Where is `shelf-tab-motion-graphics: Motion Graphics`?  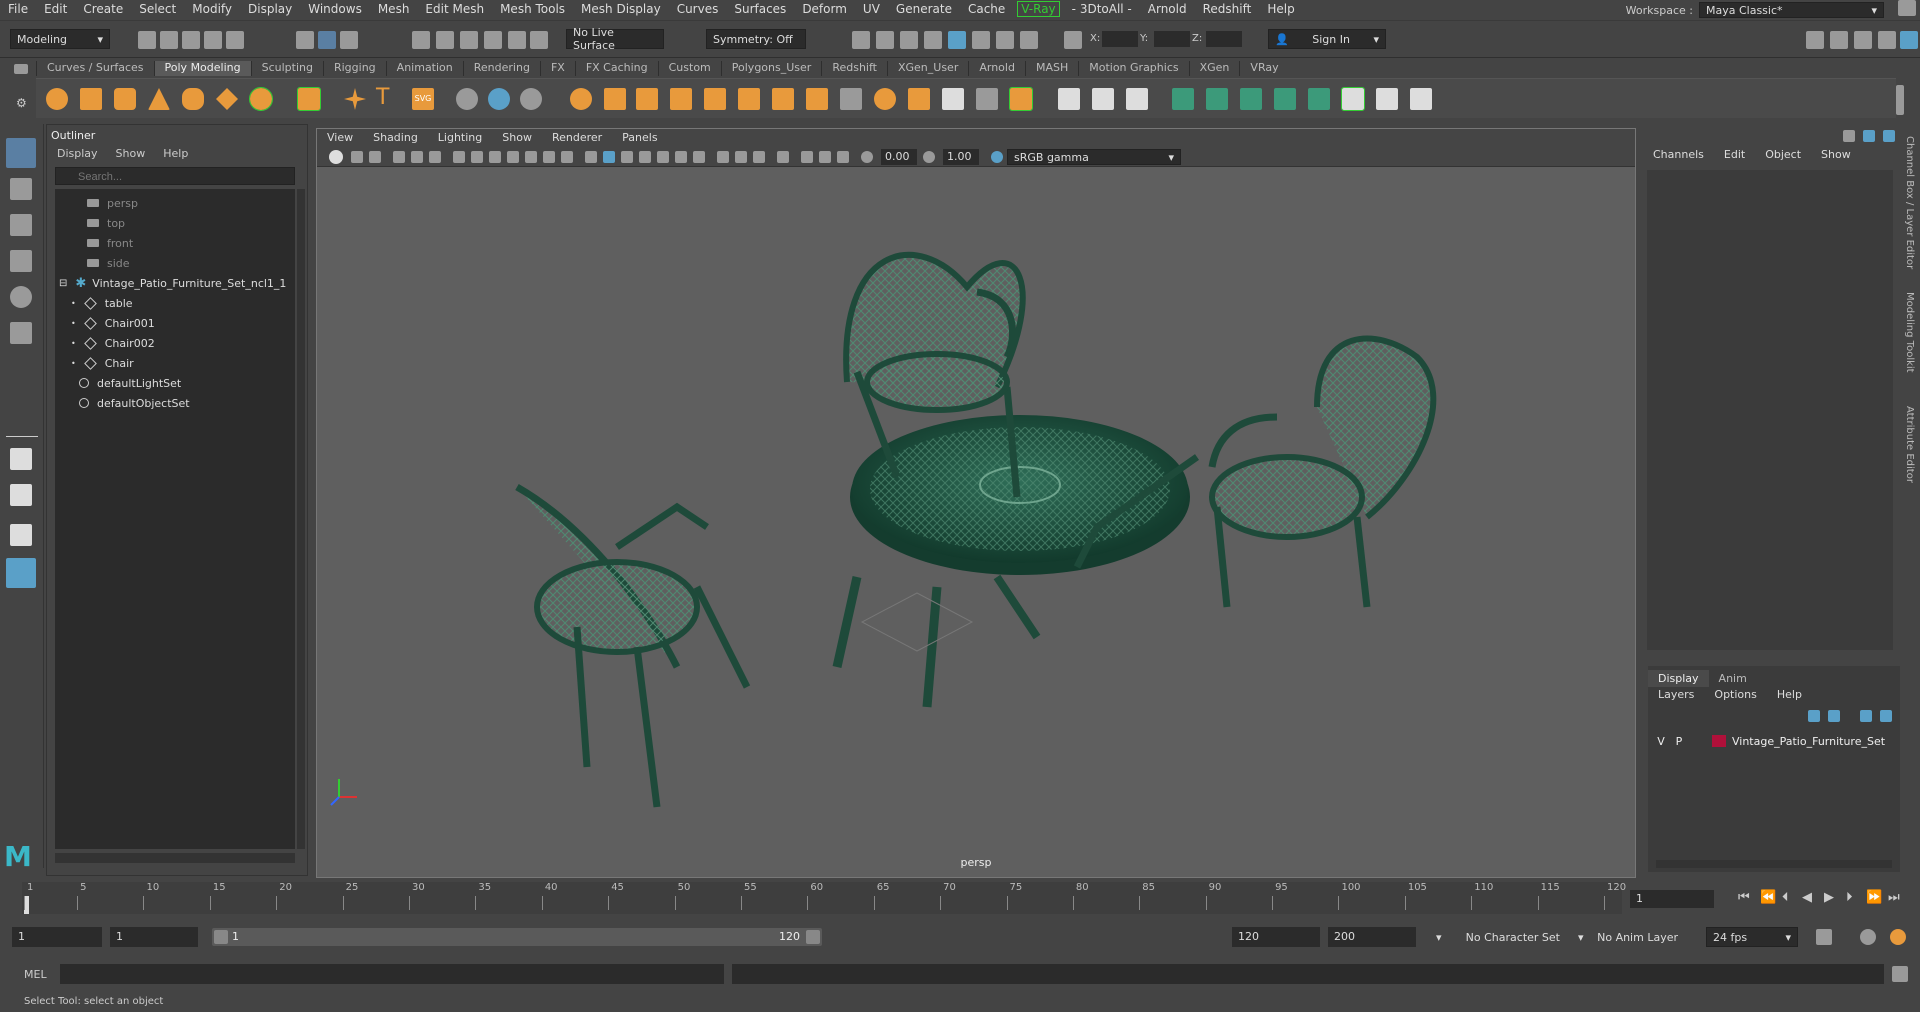
shelf-tab-motion-graphics: Motion Graphics is located at coordinates (1133, 68).